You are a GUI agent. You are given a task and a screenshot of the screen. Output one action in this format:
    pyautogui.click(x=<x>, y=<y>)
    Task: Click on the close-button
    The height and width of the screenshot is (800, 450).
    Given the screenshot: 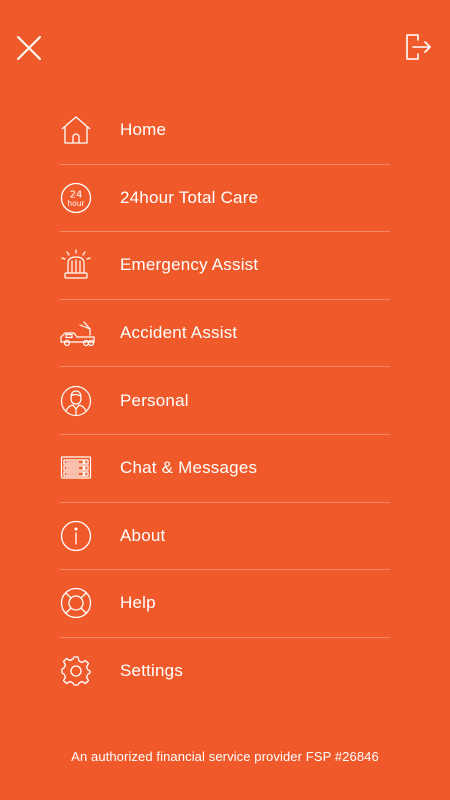 What is the action you would take?
    pyautogui.click(x=29, y=48)
    